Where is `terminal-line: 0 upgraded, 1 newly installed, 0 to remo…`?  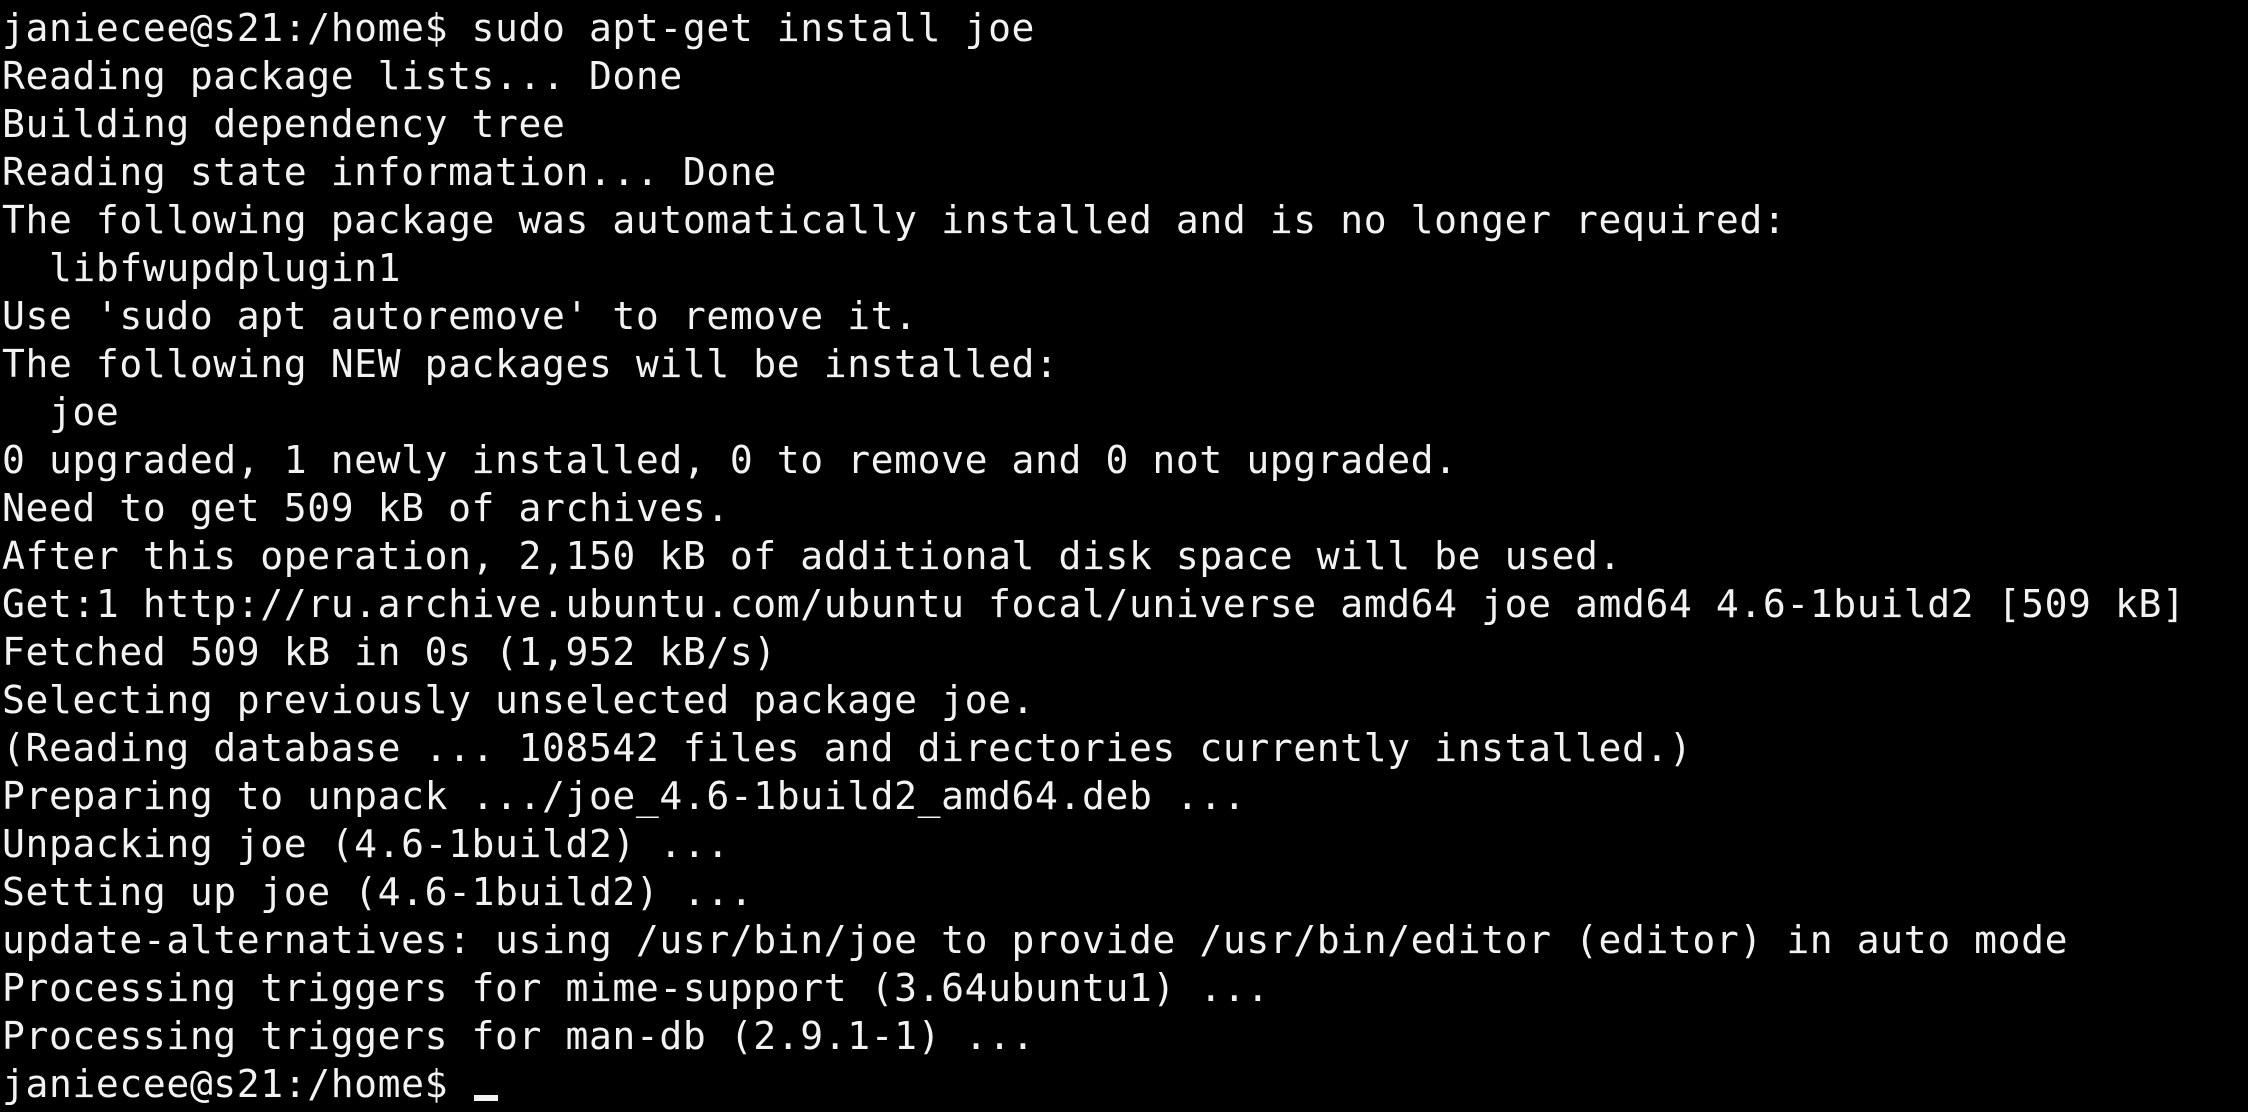 terminal-line: 0 upgraded, 1 newly installed, 0 to remo… is located at coordinates (730, 460).